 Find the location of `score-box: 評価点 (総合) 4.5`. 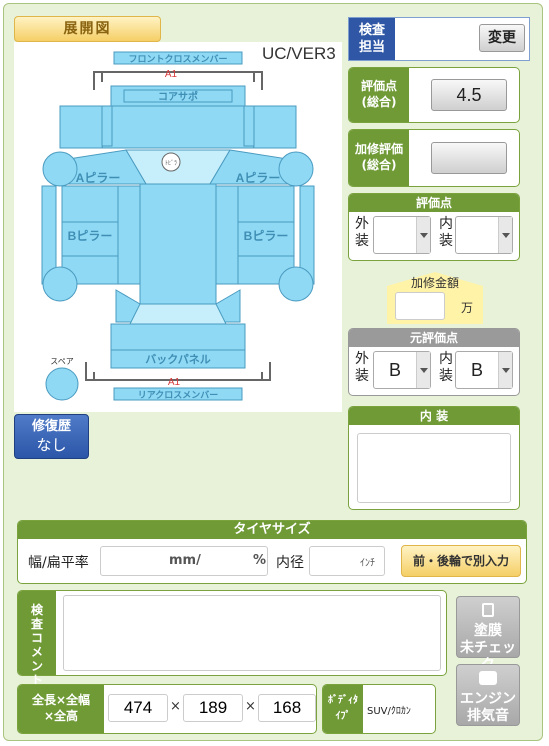

score-box: 評価点 (総合) 4.5 is located at coordinates (434, 95).